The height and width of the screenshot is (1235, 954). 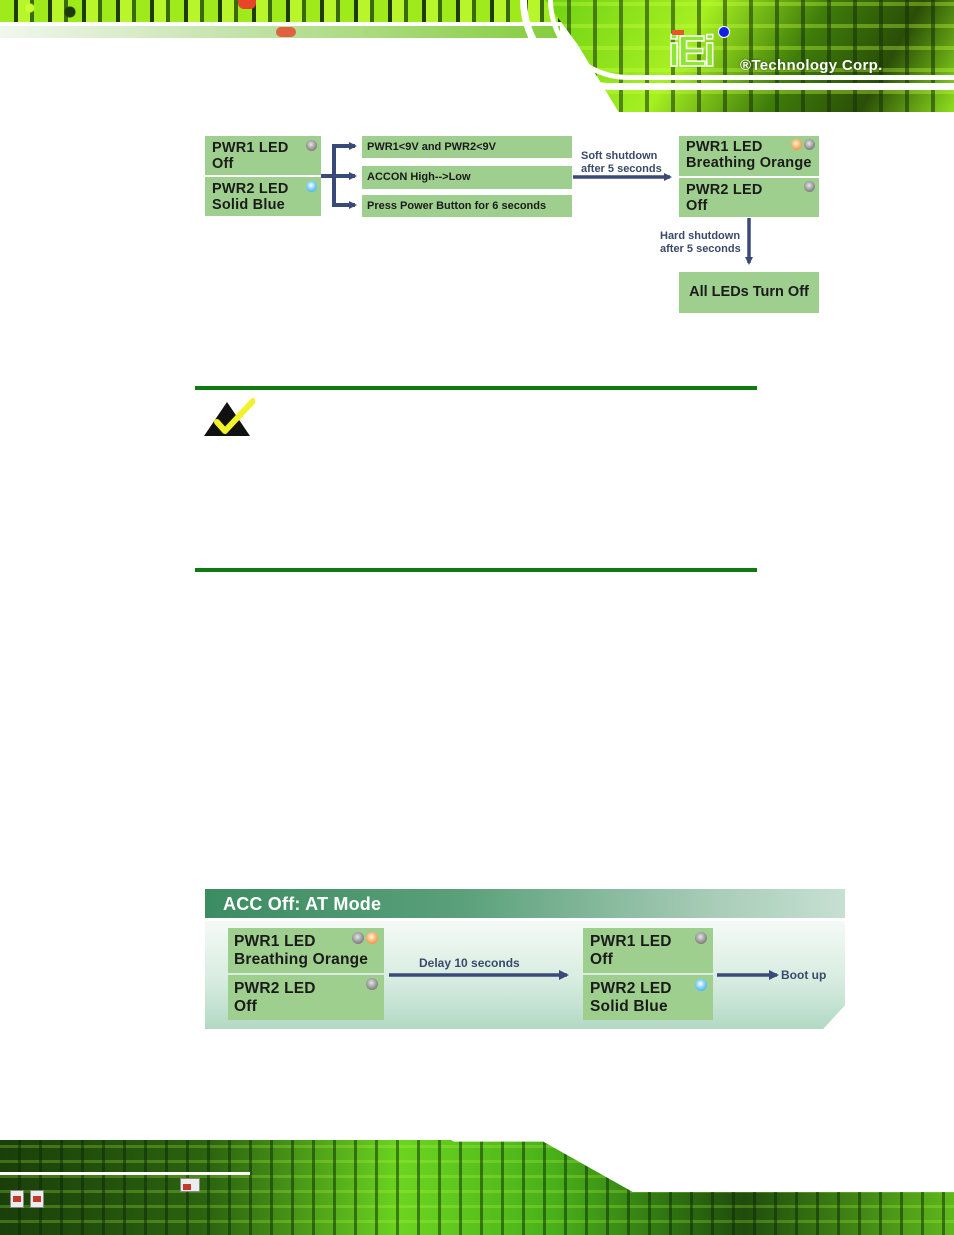 I want to click on soft-shutdown-label: Soft shutdown after 5 seconds, so click(x=621, y=163).